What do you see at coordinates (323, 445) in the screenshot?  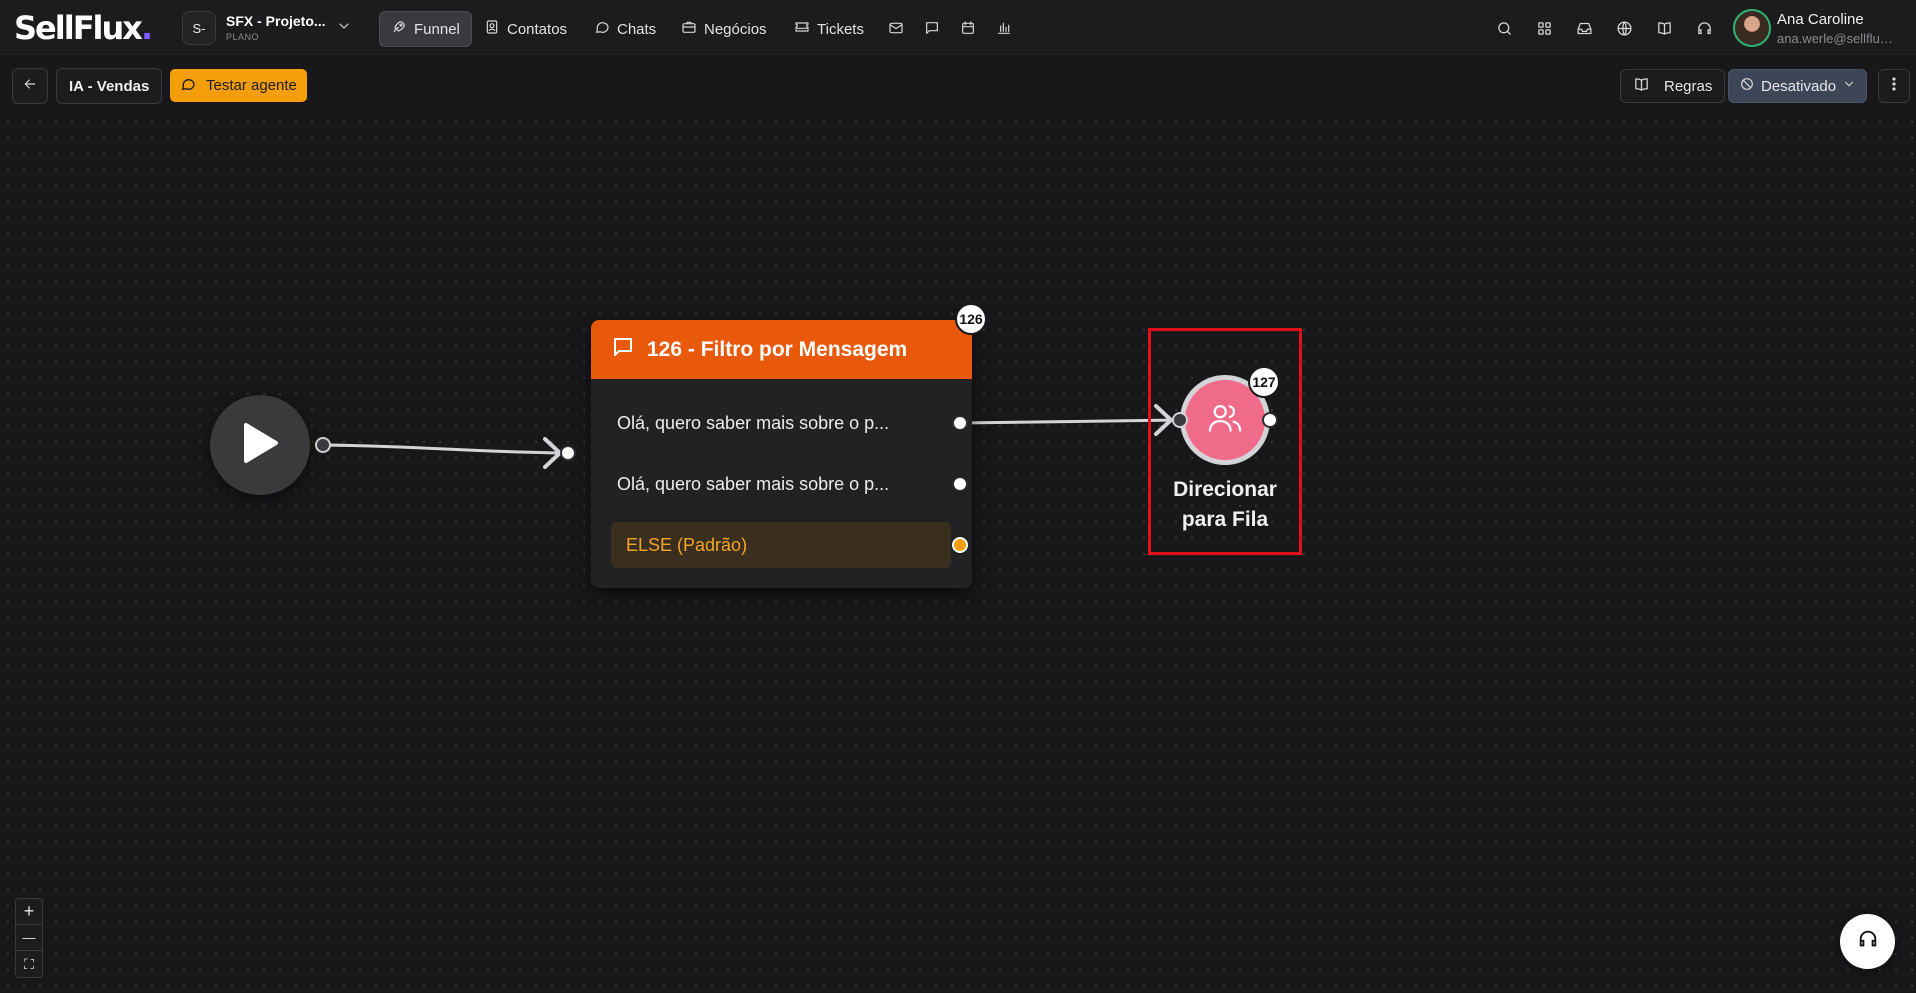 I see `start-output-handle` at bounding box center [323, 445].